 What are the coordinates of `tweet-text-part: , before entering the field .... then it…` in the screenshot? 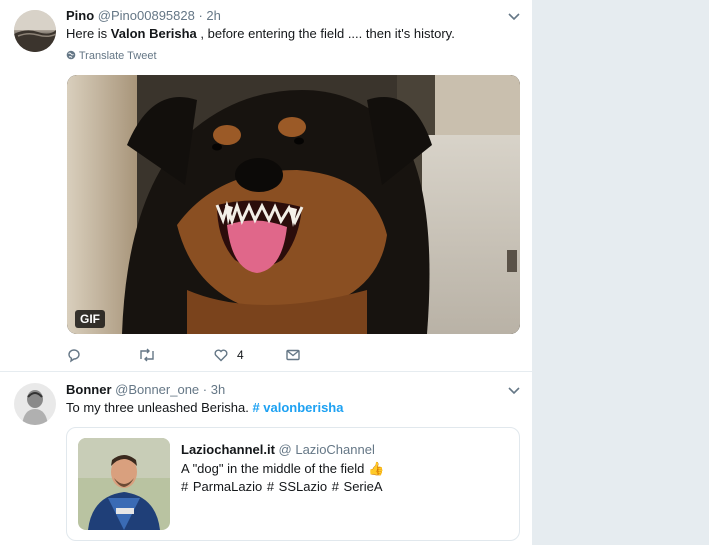 It's located at (325, 33).